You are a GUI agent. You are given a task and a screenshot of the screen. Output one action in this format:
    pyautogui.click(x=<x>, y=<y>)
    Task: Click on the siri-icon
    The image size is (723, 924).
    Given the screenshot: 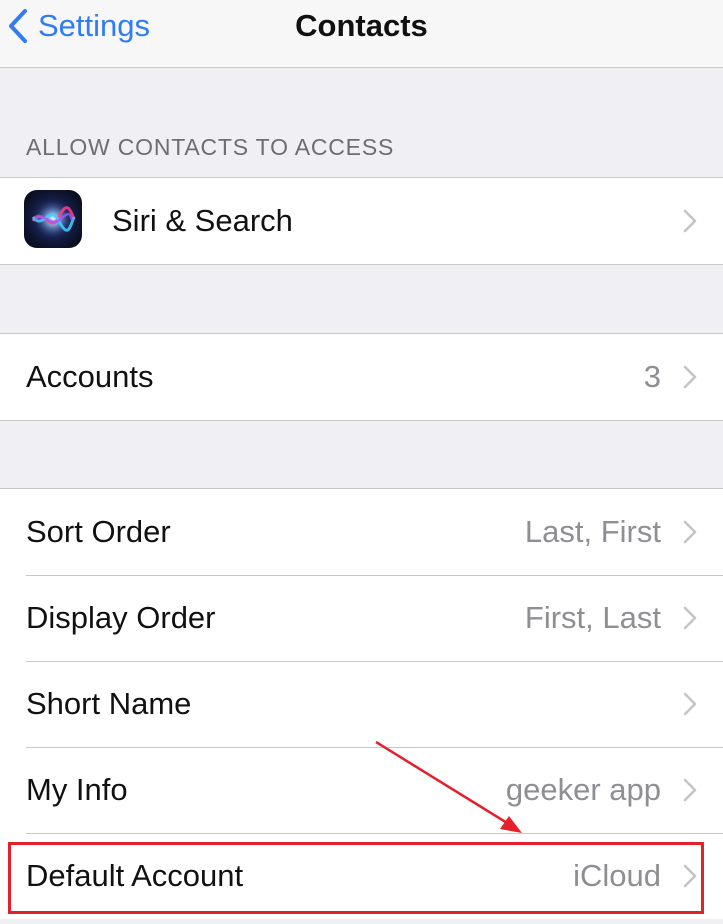 What is the action you would take?
    pyautogui.click(x=53, y=219)
    